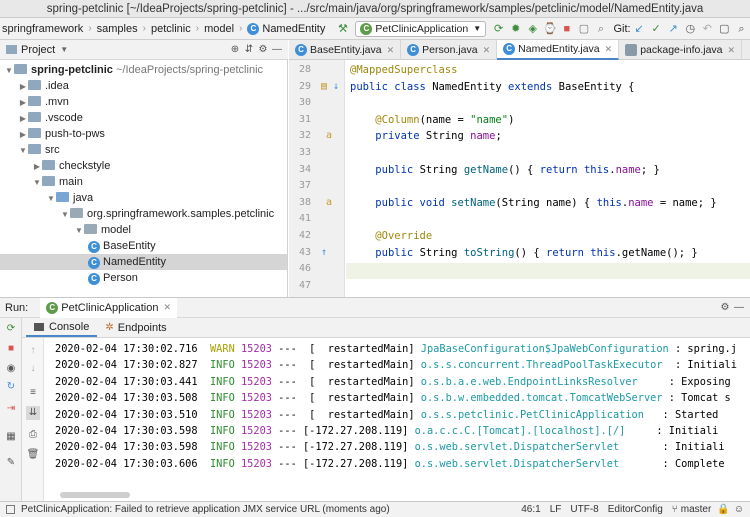 The width and height of the screenshot is (750, 517). What do you see at coordinates (327, 135) in the screenshot?
I see `field-marker-icon: a` at bounding box center [327, 135].